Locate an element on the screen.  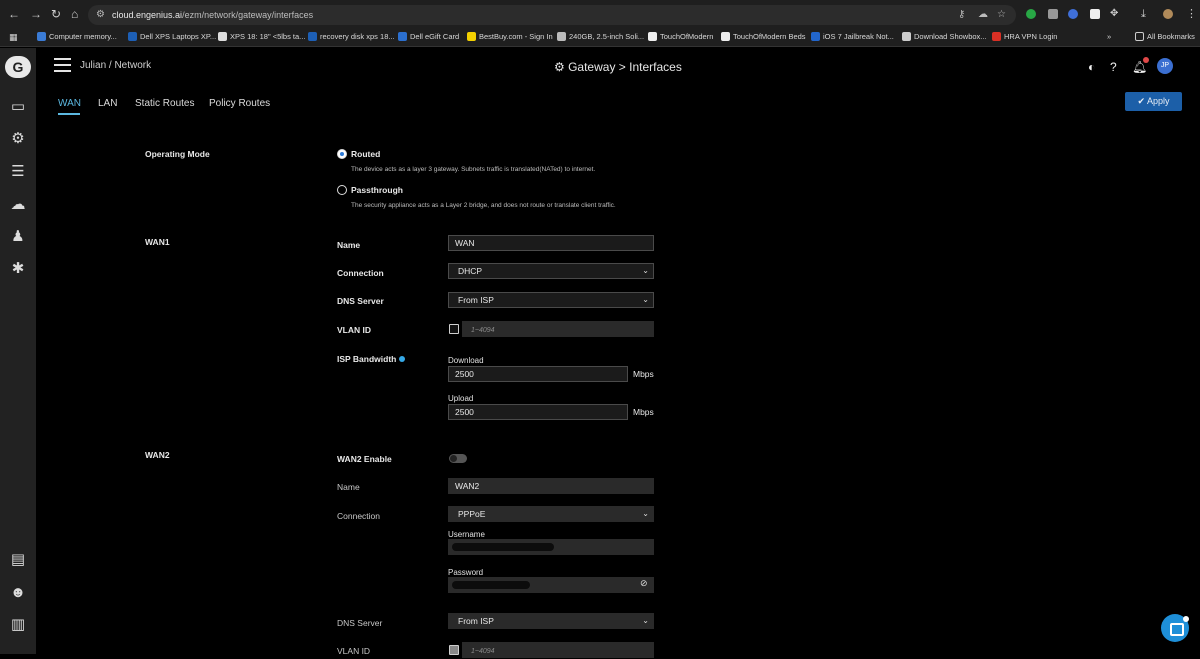
wan1-section-title: WAN1 is located at coordinates (157, 242).